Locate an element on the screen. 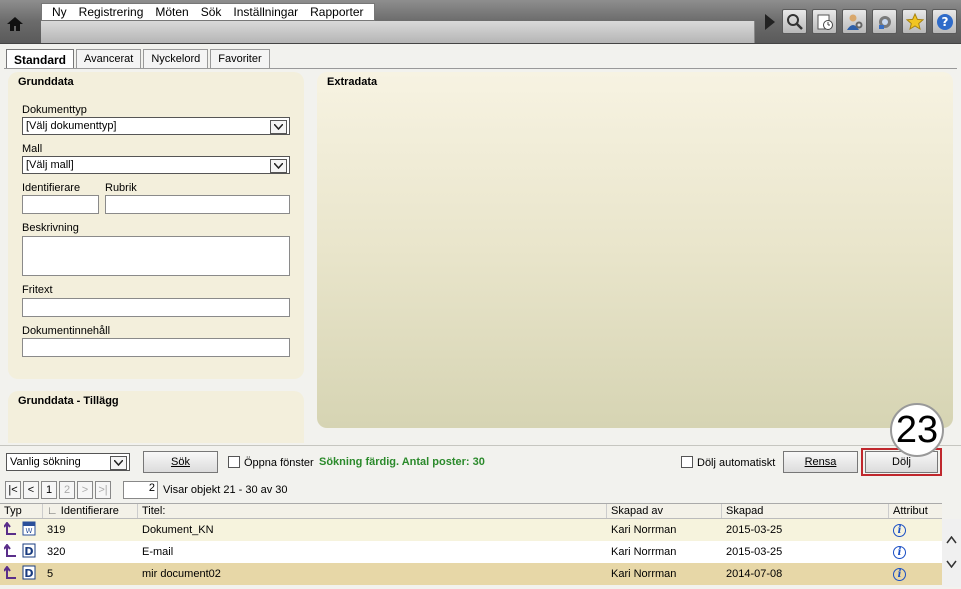  tab-avancerat: Avancerat is located at coordinates (109, 58).